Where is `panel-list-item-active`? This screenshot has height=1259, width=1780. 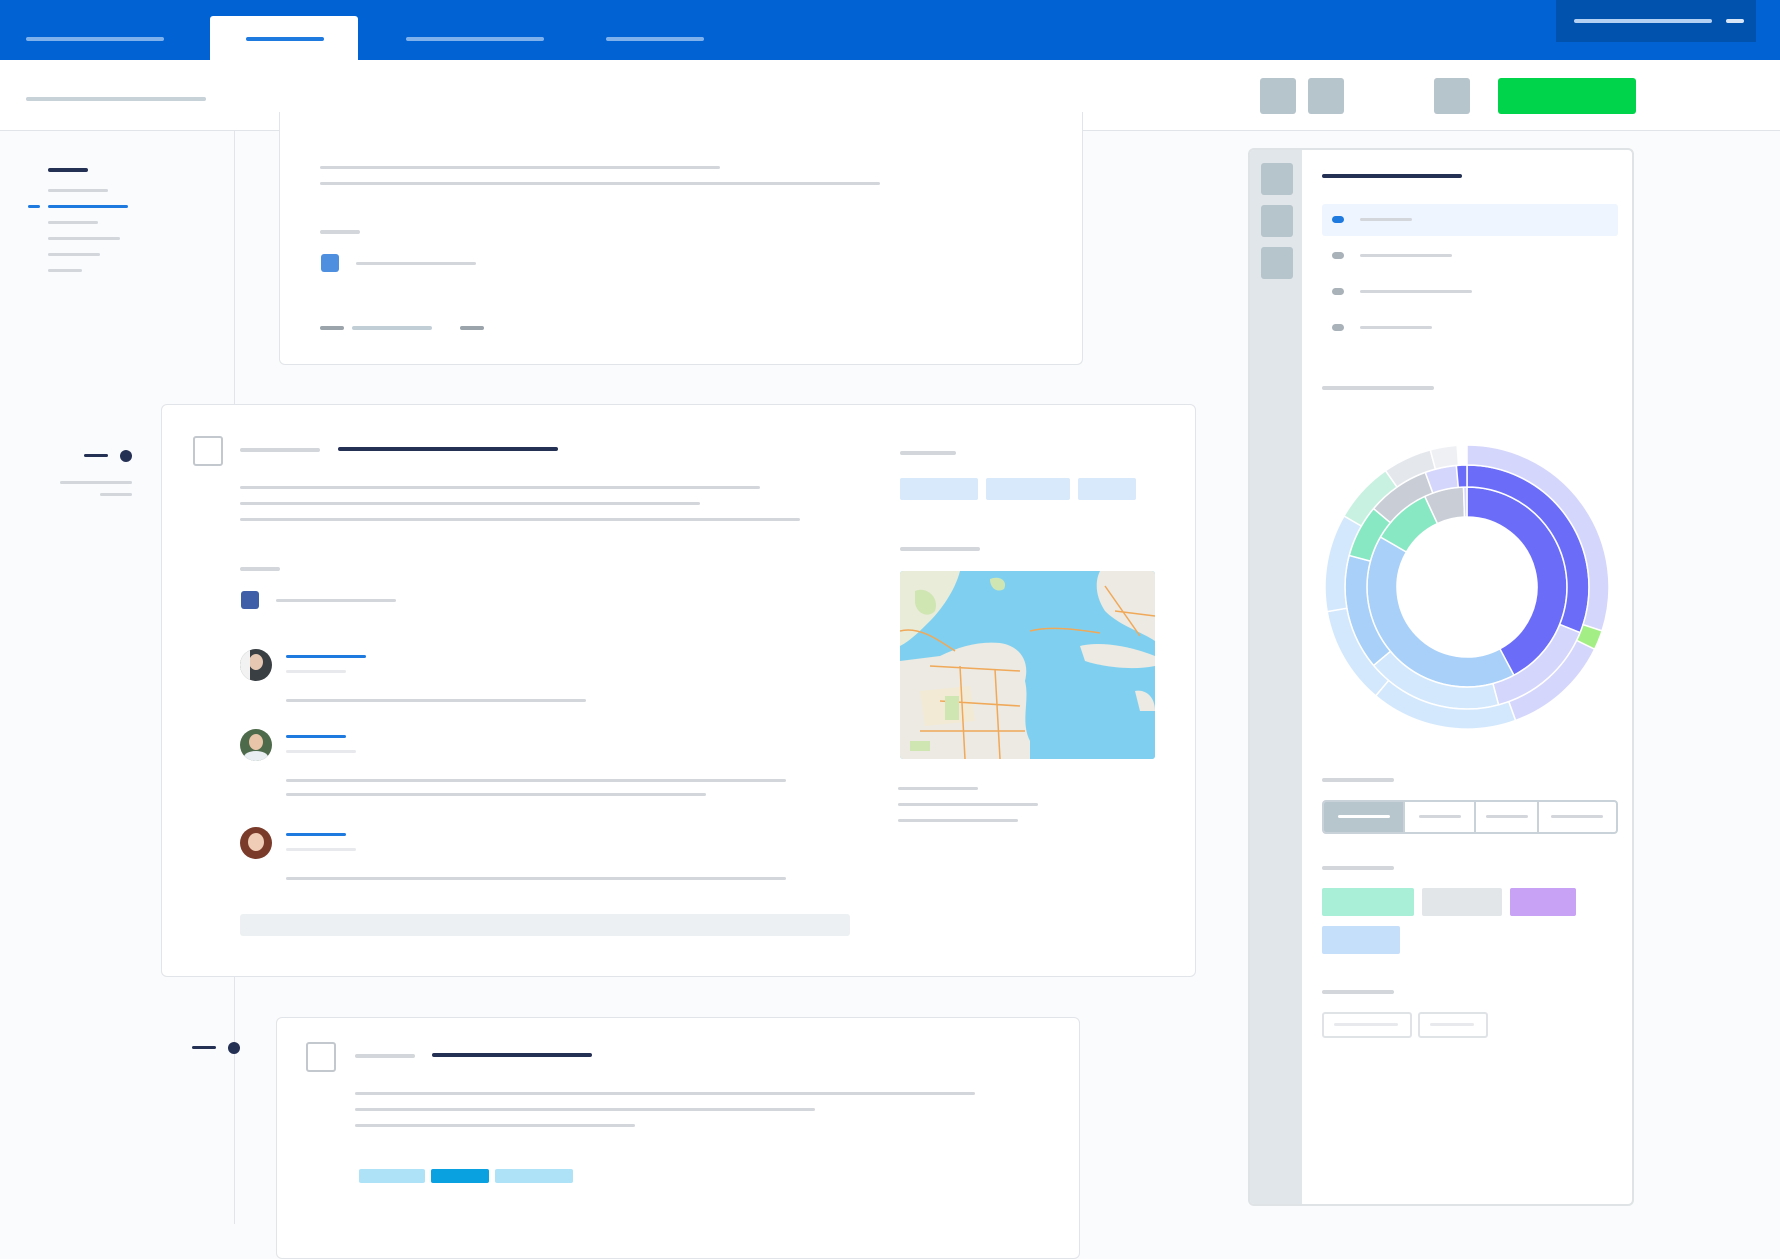
panel-list-item-active is located at coordinates (1470, 220).